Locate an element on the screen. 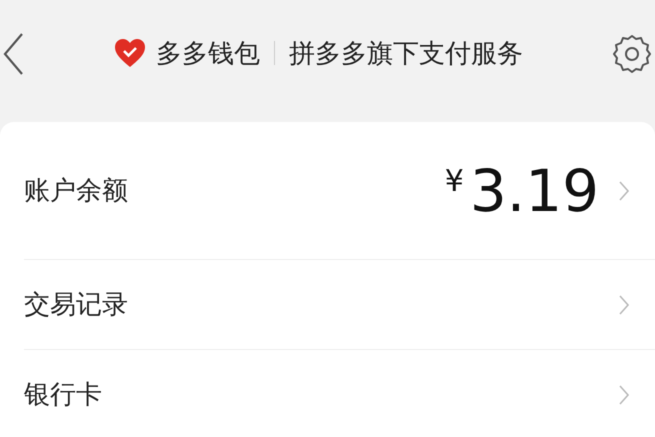  back-icon is located at coordinates (13, 54).